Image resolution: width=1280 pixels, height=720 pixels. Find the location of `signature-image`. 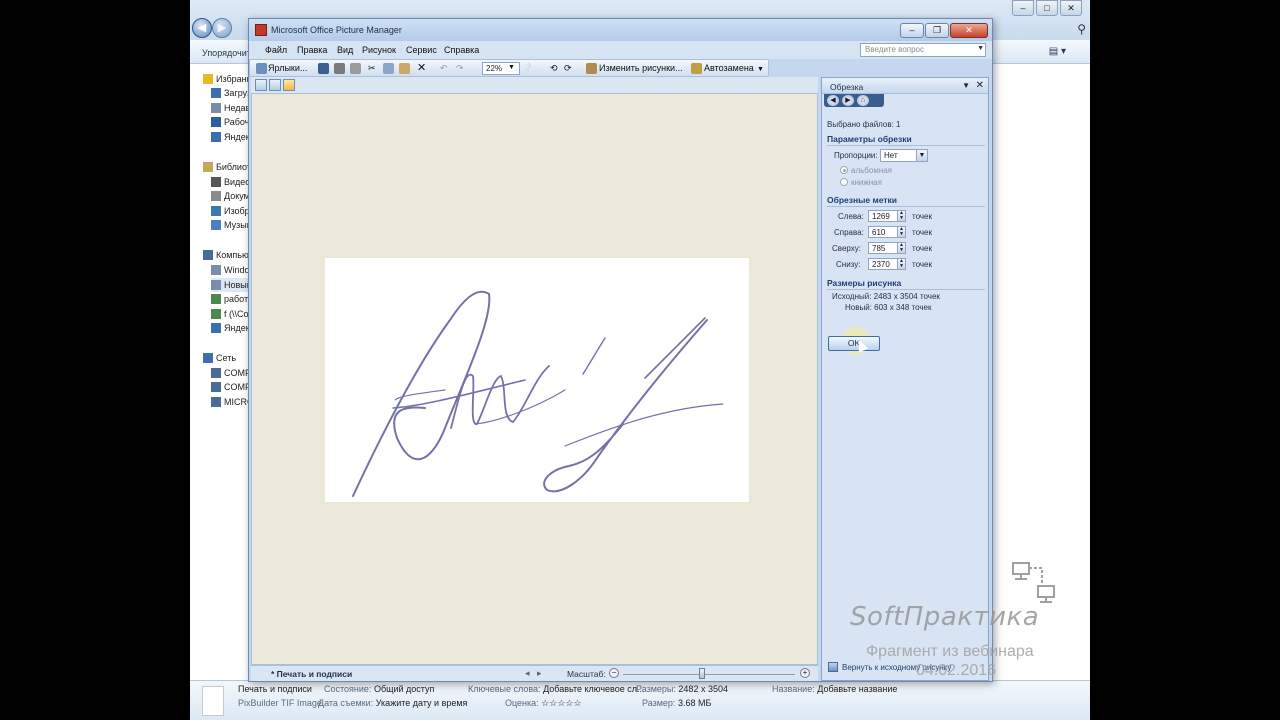

signature-image is located at coordinates (537, 380).